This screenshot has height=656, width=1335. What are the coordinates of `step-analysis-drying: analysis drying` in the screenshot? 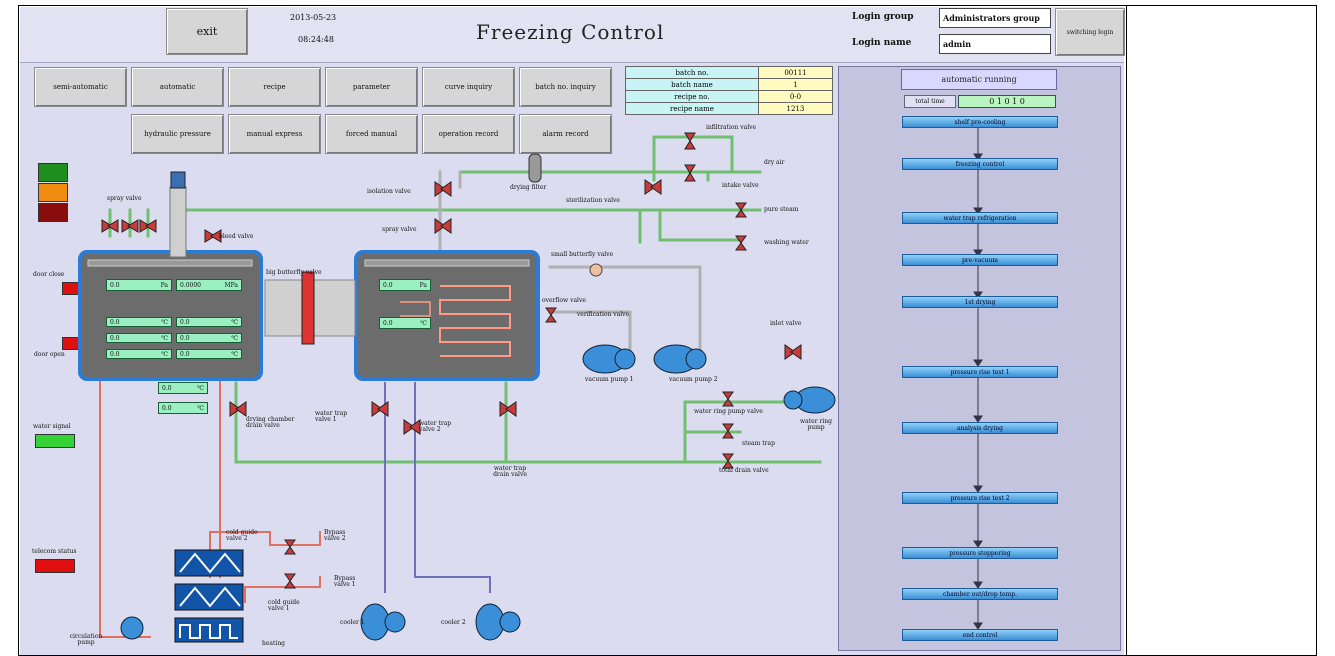 It's located at (980, 428).